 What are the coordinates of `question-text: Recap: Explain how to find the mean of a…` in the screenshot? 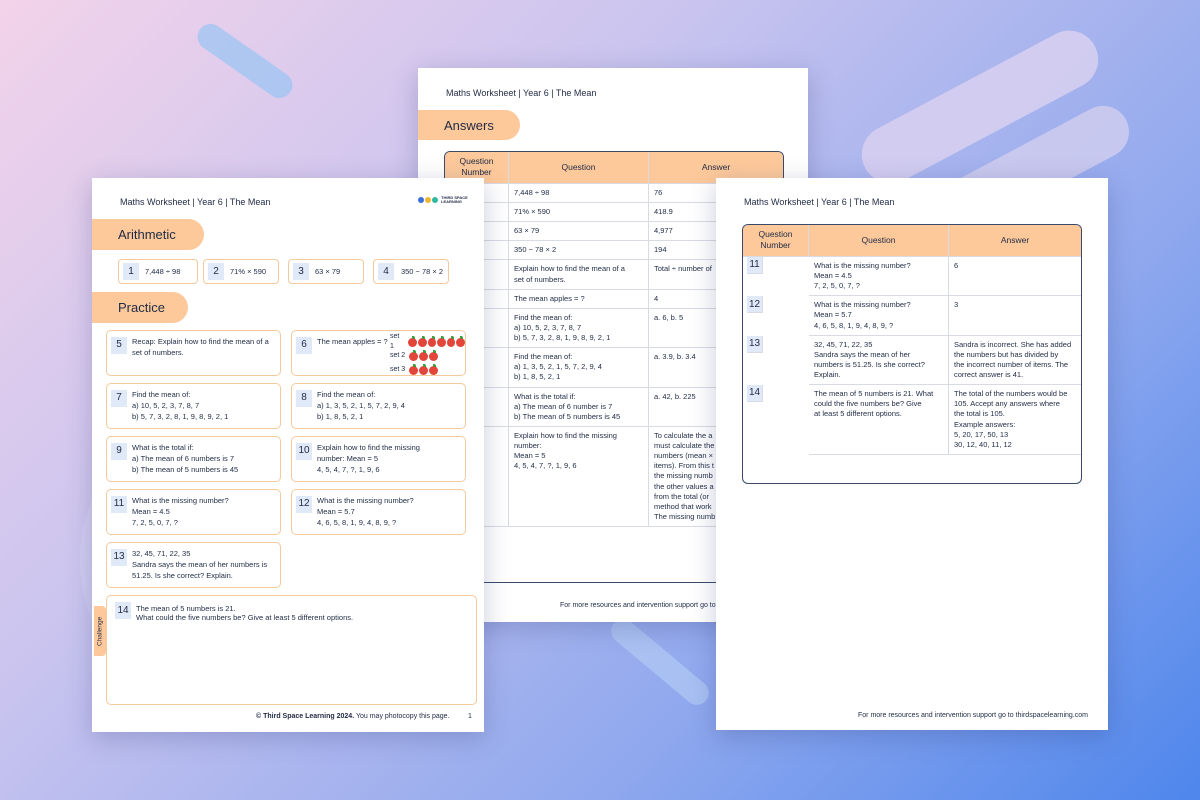 It's located at (200, 347).